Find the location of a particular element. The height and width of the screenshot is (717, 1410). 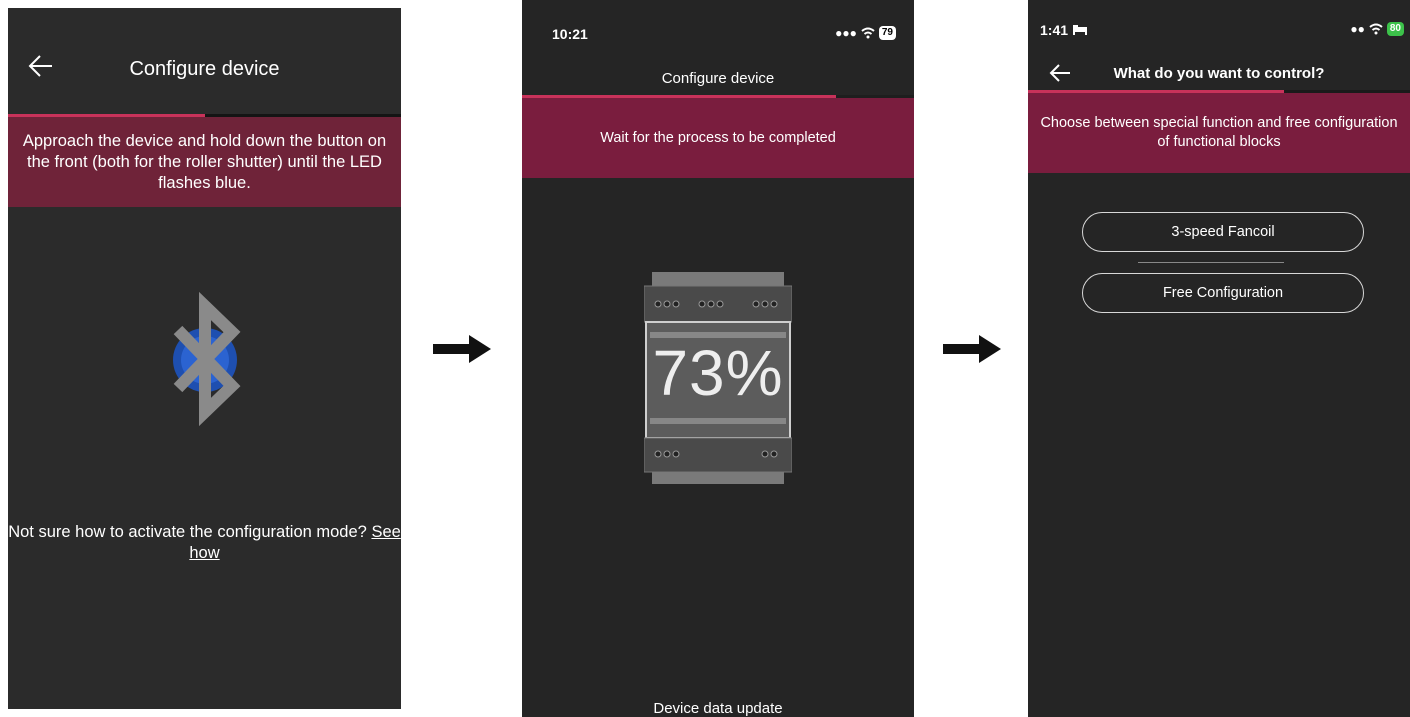

status-time: 1:41 is located at coordinates (1064, 30).